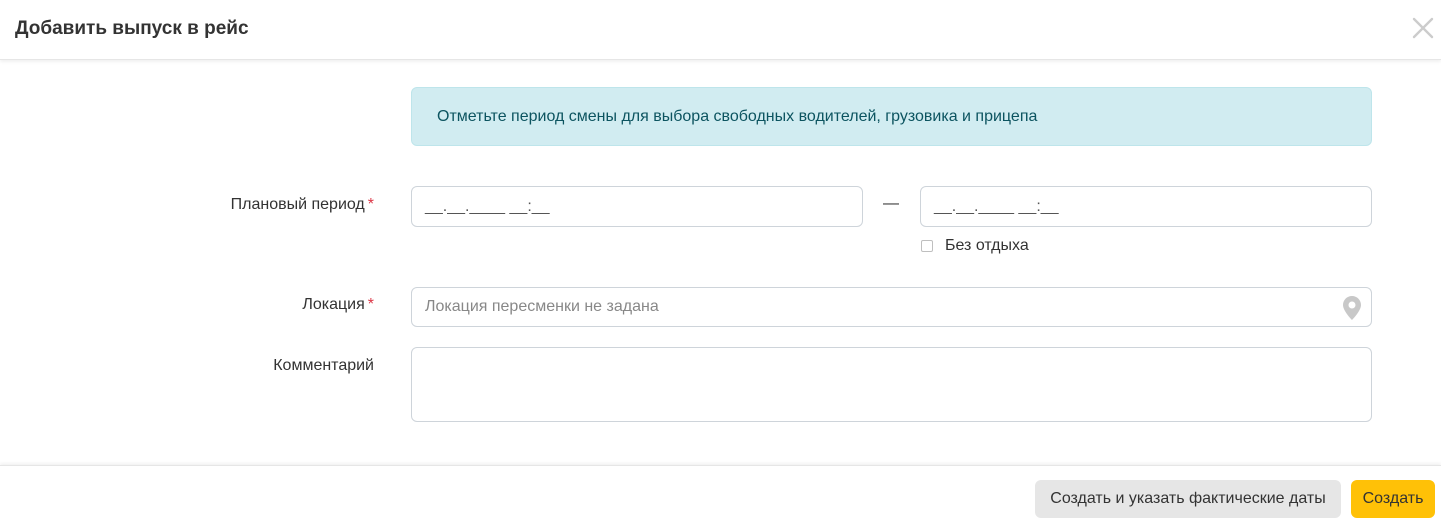  I want to click on map-pin-icon, so click(1352, 308).